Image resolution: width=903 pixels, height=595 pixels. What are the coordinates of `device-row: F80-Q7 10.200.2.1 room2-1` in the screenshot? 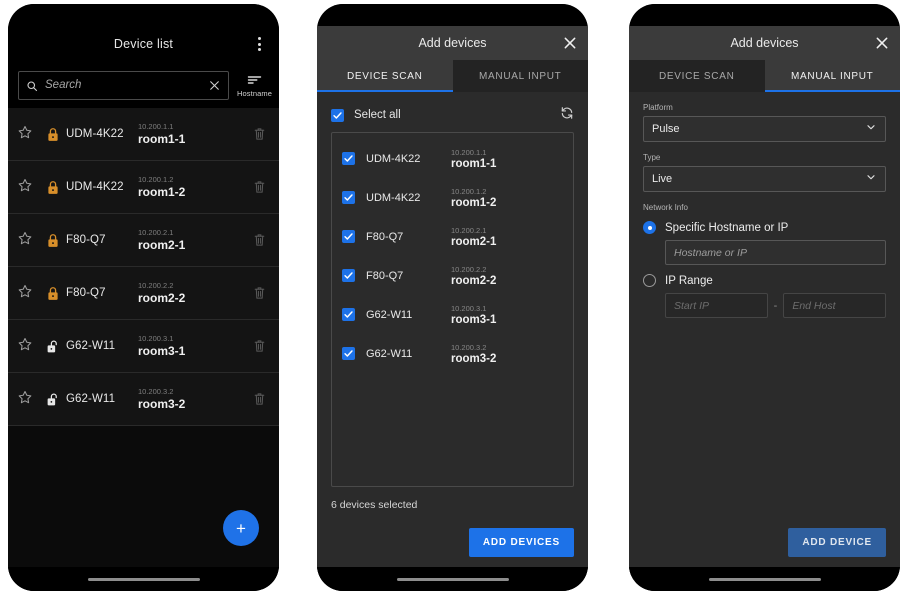 It's located at (143, 240).